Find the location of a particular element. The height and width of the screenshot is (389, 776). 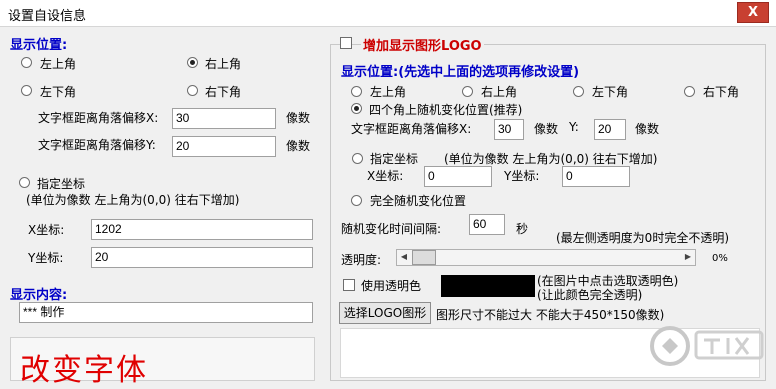

right-radio-top-left is located at coordinates (356, 91).